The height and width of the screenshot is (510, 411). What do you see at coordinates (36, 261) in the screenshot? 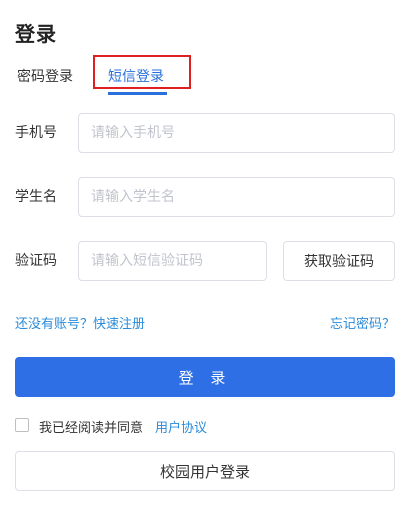
I see `code-label: 验证码` at bounding box center [36, 261].